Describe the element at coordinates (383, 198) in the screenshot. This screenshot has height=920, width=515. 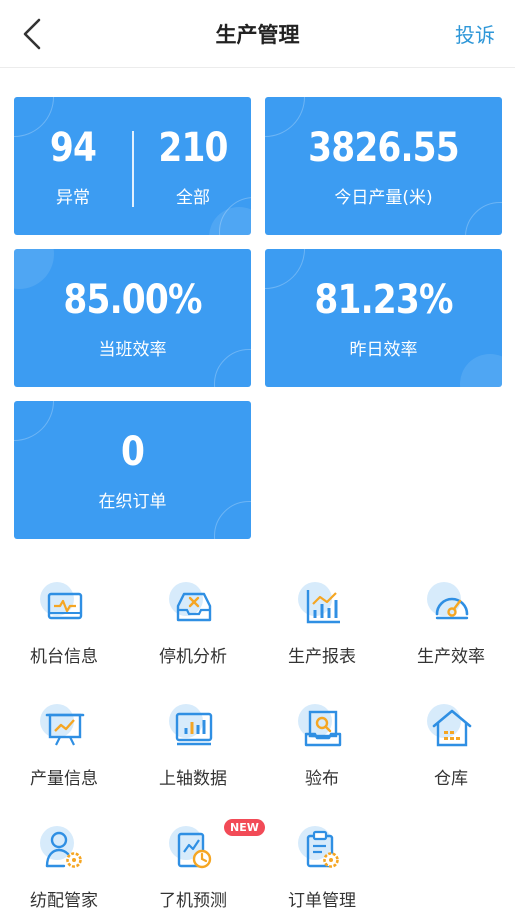
I see `today-output-label: 今日产量(米)` at that location.